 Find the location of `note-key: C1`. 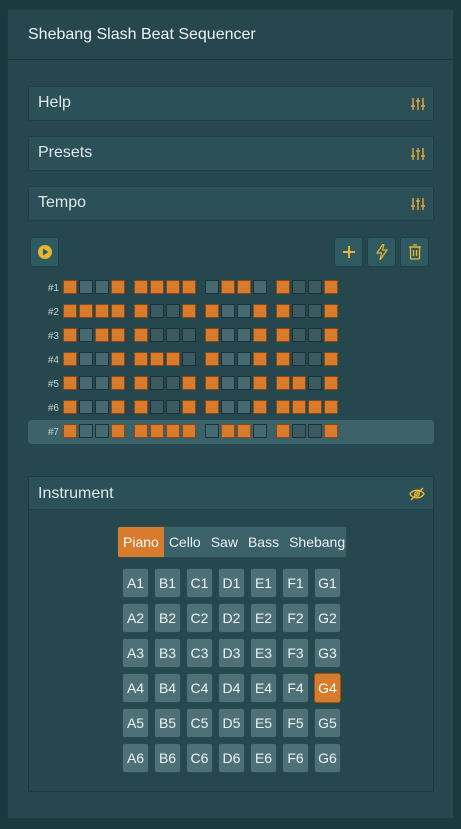

note-key: C1 is located at coordinates (199, 583).